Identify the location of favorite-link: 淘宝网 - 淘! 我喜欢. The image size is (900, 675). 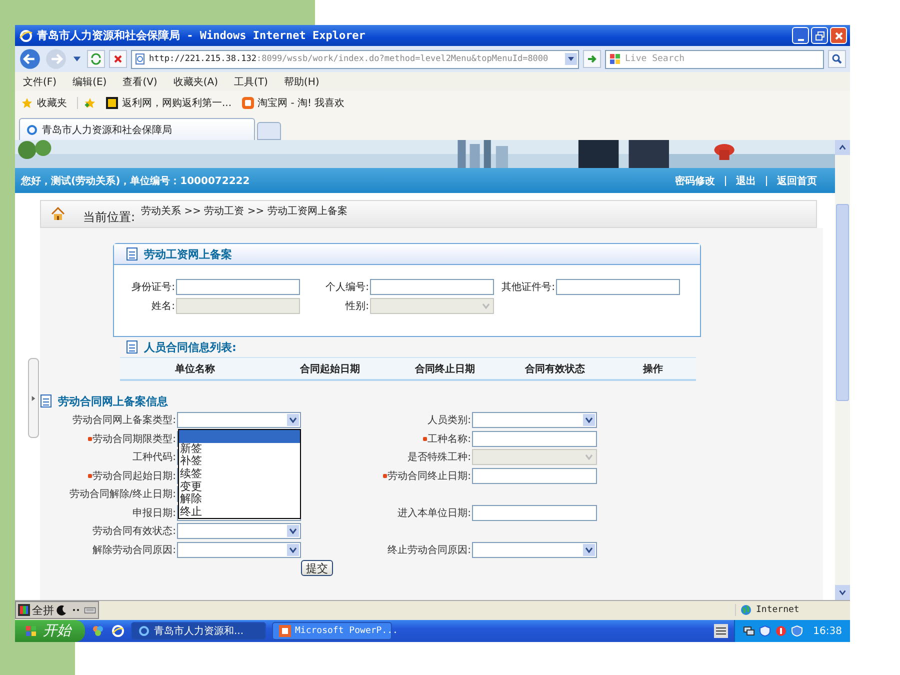
(293, 103).